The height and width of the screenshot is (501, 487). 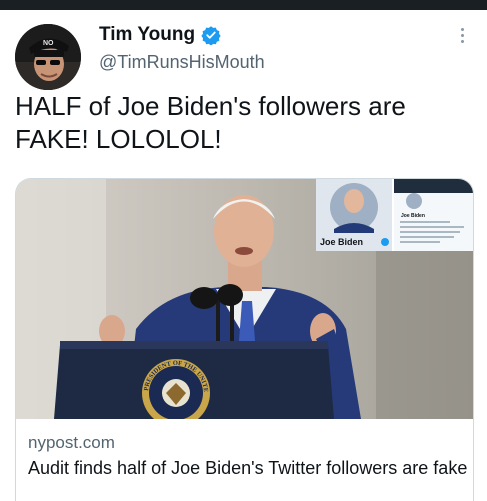 I want to click on author-handle: @TimRunsHisMouth, so click(x=182, y=62).